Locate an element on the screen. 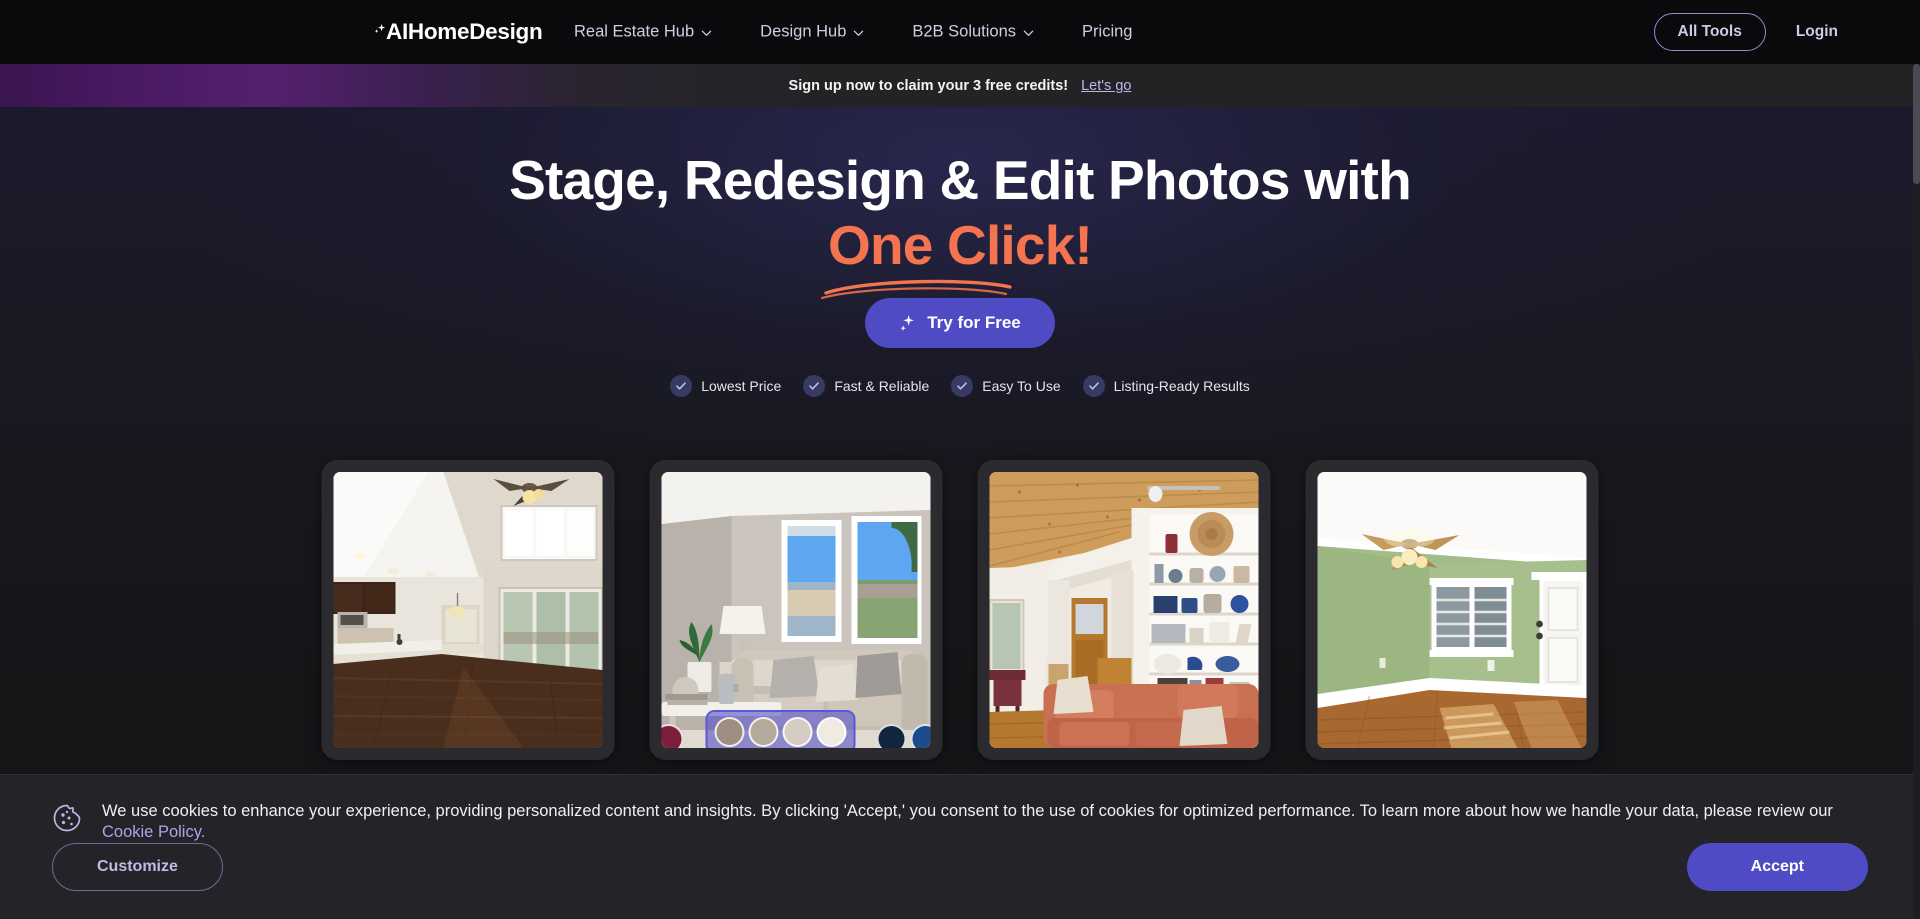  nav-item-label: Real Estate Hub is located at coordinates (634, 31).